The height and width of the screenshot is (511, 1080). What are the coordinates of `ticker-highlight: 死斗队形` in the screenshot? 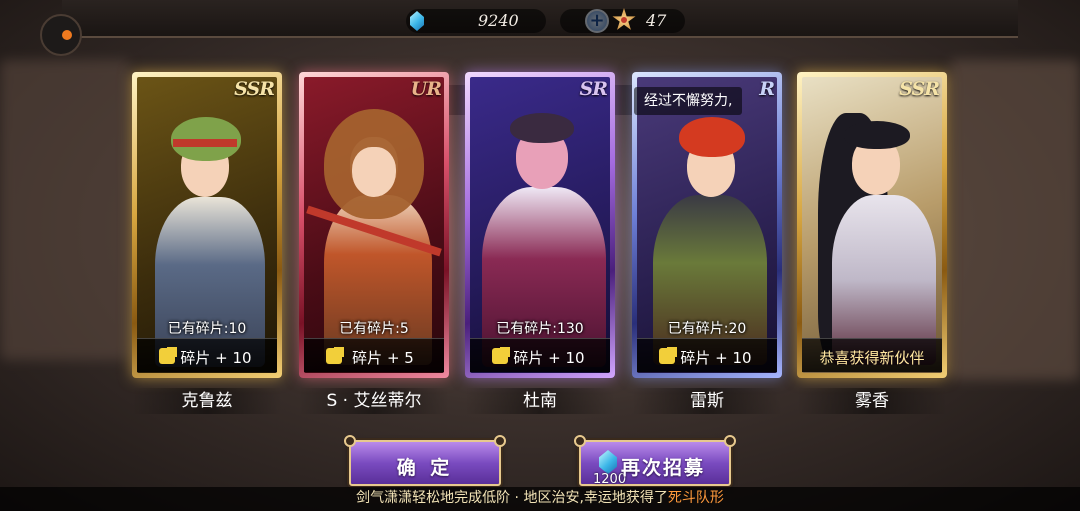 It's located at (695, 498).